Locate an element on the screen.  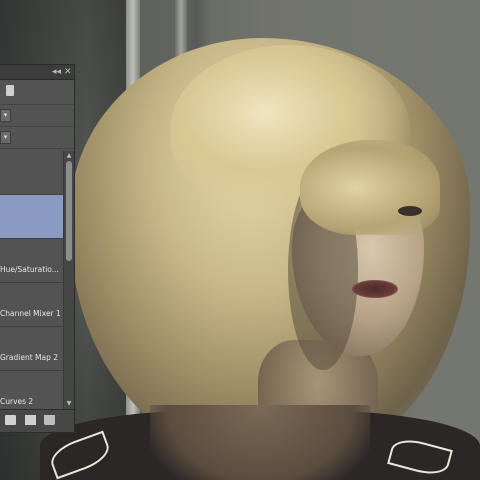
collapse-icon: ◂◂ is located at coordinates (56, 72).